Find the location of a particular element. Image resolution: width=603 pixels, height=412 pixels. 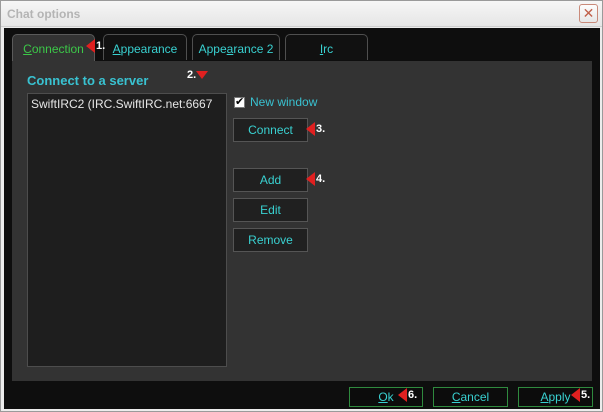

checkmark-icon: ✔ is located at coordinates (240, 101).